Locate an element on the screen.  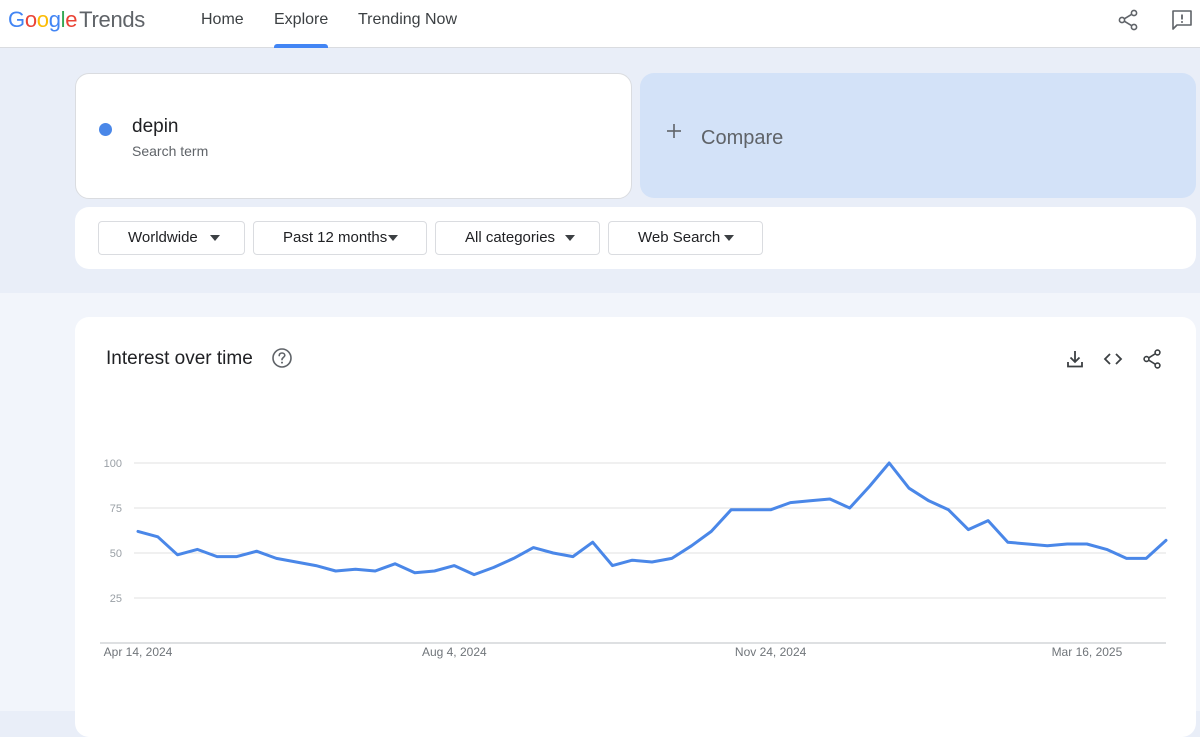
nav-trending-now: Trending Now is located at coordinates (407, 24).